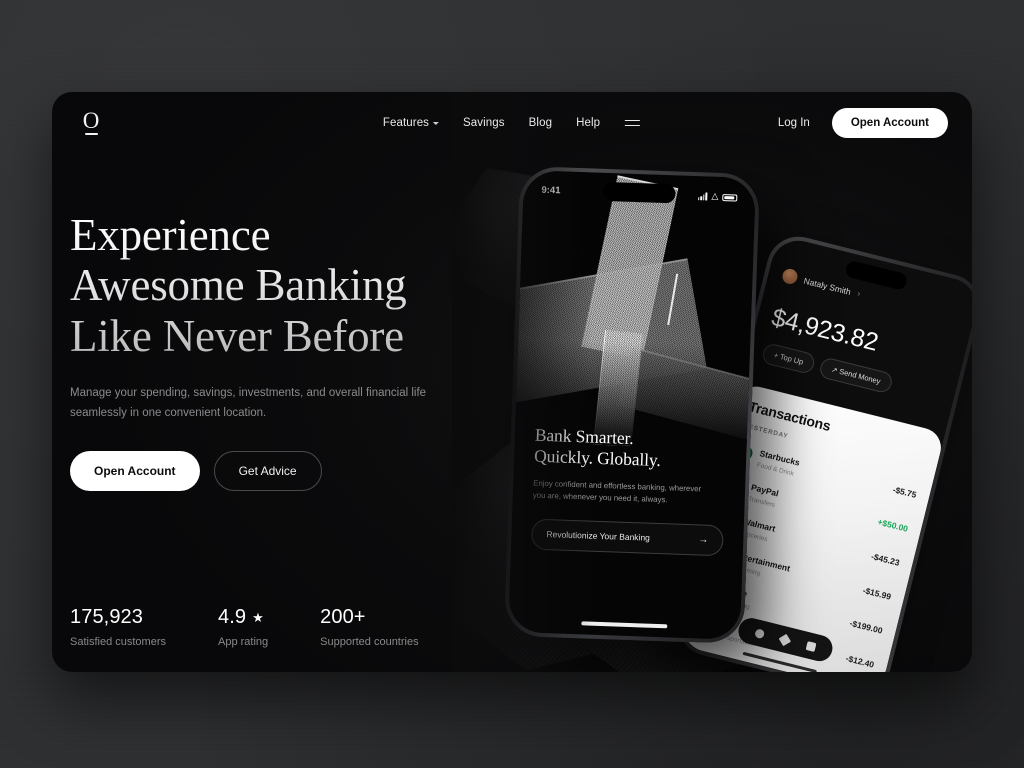  Describe the element at coordinates (792, 359) in the screenshot. I see `top-up-label: Top Up` at that location.